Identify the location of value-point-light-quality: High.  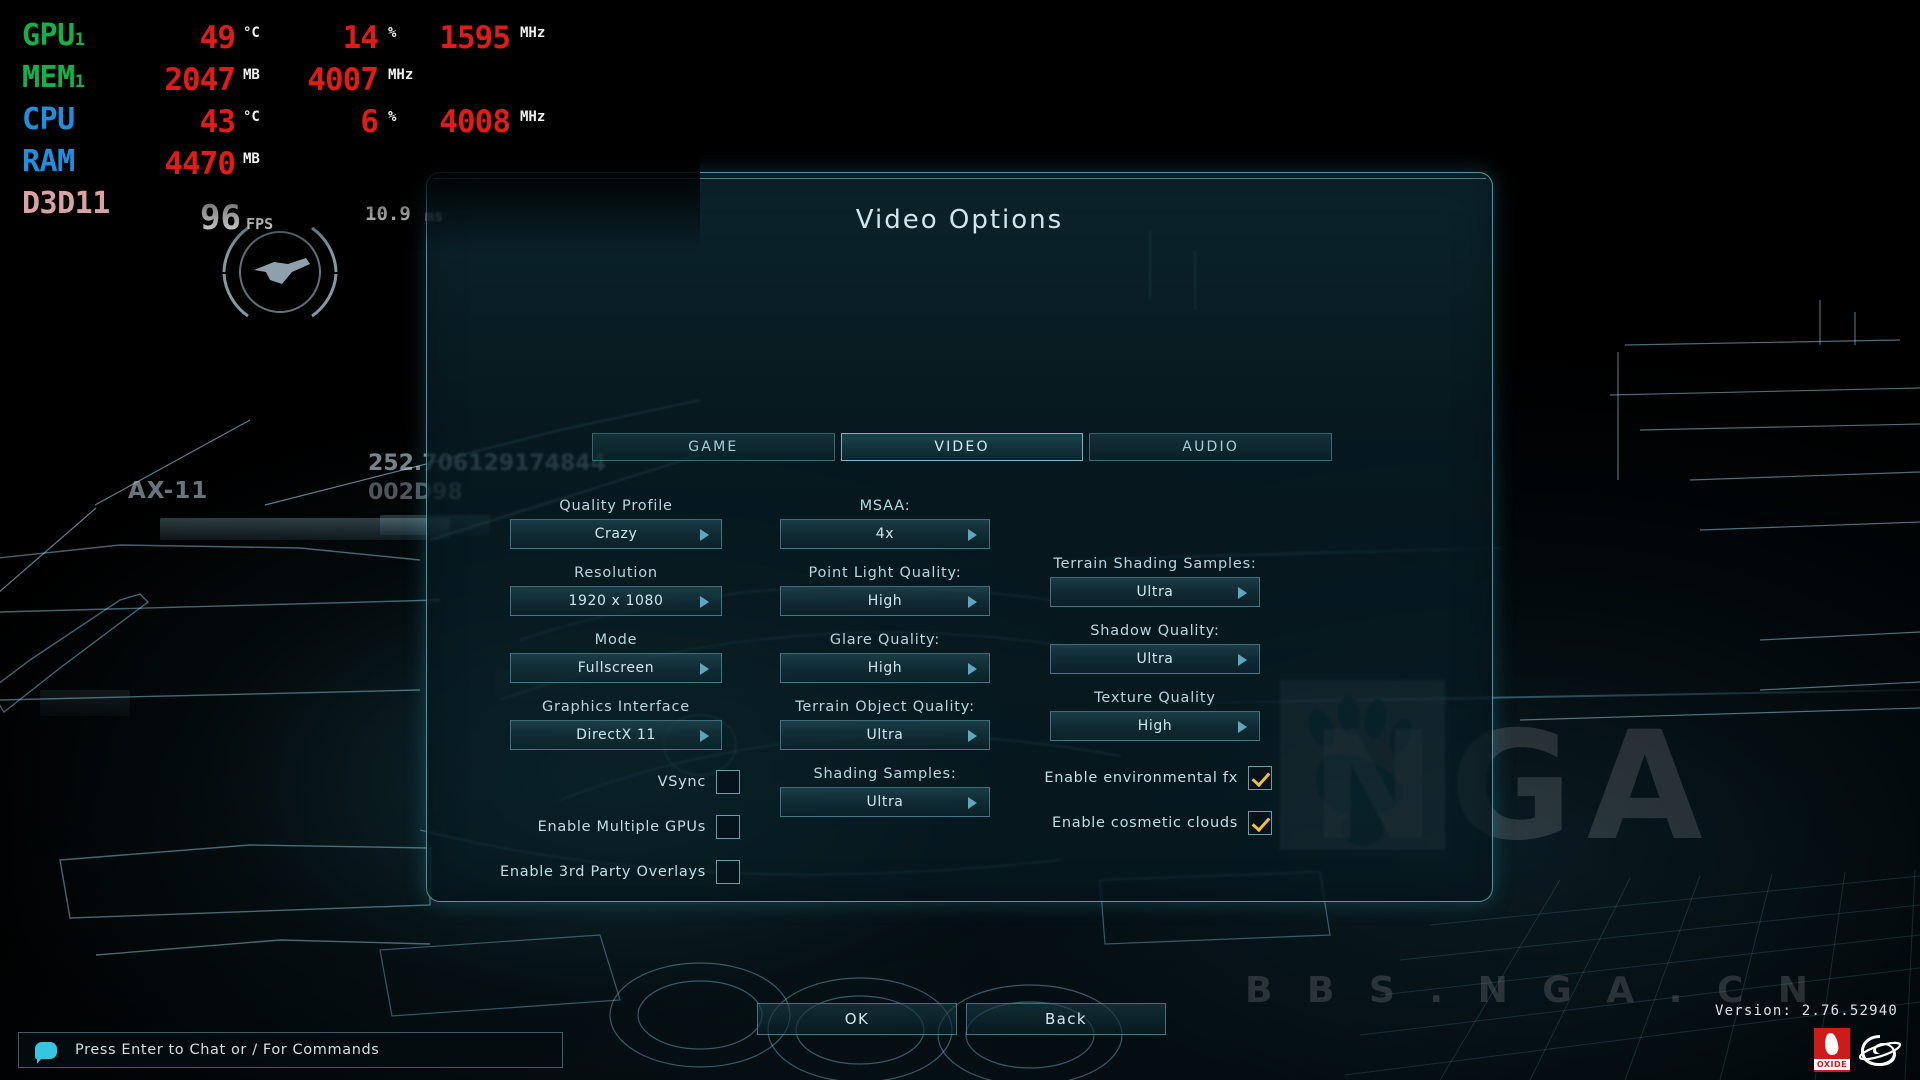
(885, 601).